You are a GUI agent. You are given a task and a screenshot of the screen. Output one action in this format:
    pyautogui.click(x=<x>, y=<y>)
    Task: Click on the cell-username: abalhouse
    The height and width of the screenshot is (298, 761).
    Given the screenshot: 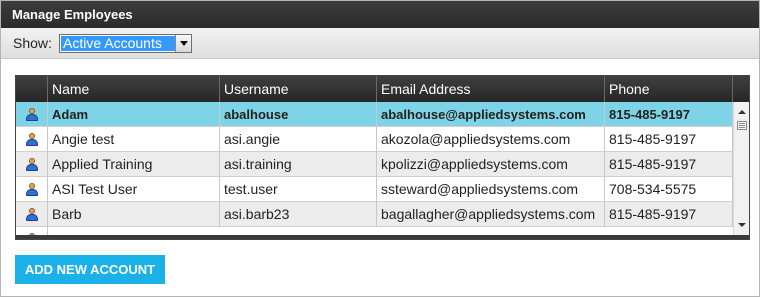 What is the action you would take?
    pyautogui.click(x=298, y=114)
    